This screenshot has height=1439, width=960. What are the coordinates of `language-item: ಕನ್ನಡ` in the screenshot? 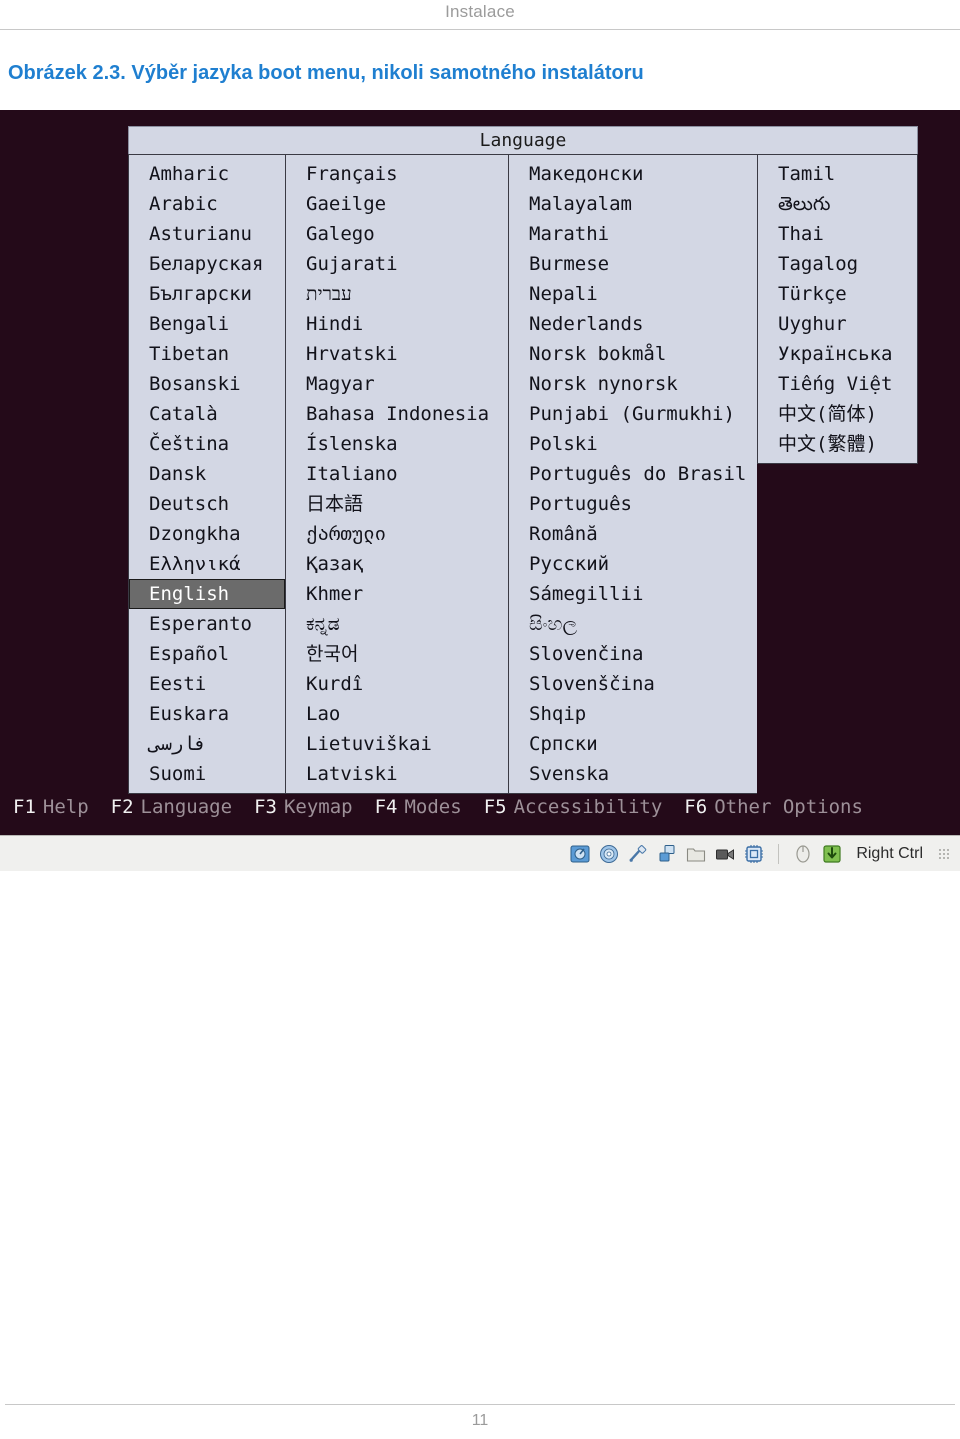 It's located at (397, 624).